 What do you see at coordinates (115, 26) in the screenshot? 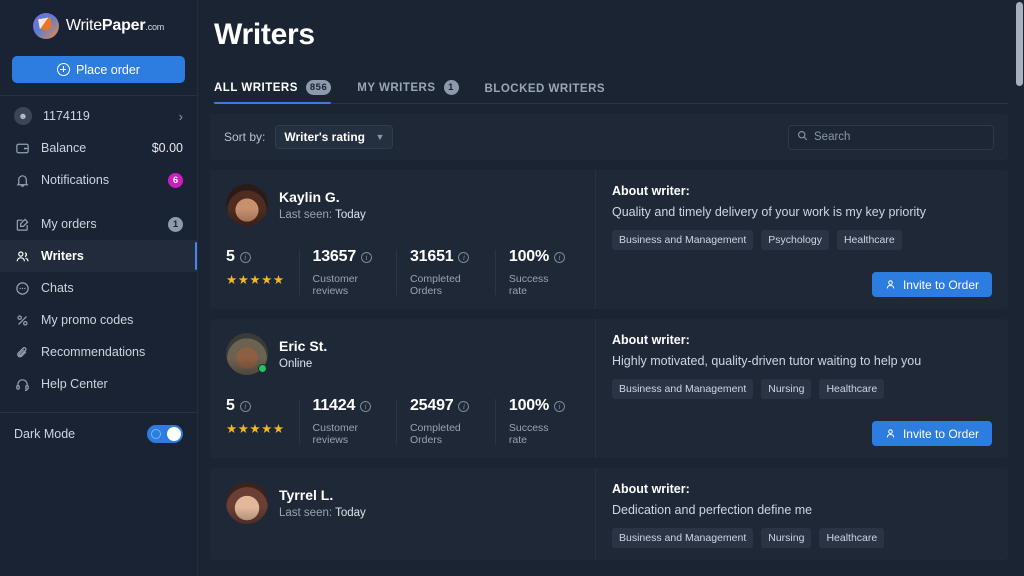
I see `brand-name: WritePaper.com` at bounding box center [115, 26].